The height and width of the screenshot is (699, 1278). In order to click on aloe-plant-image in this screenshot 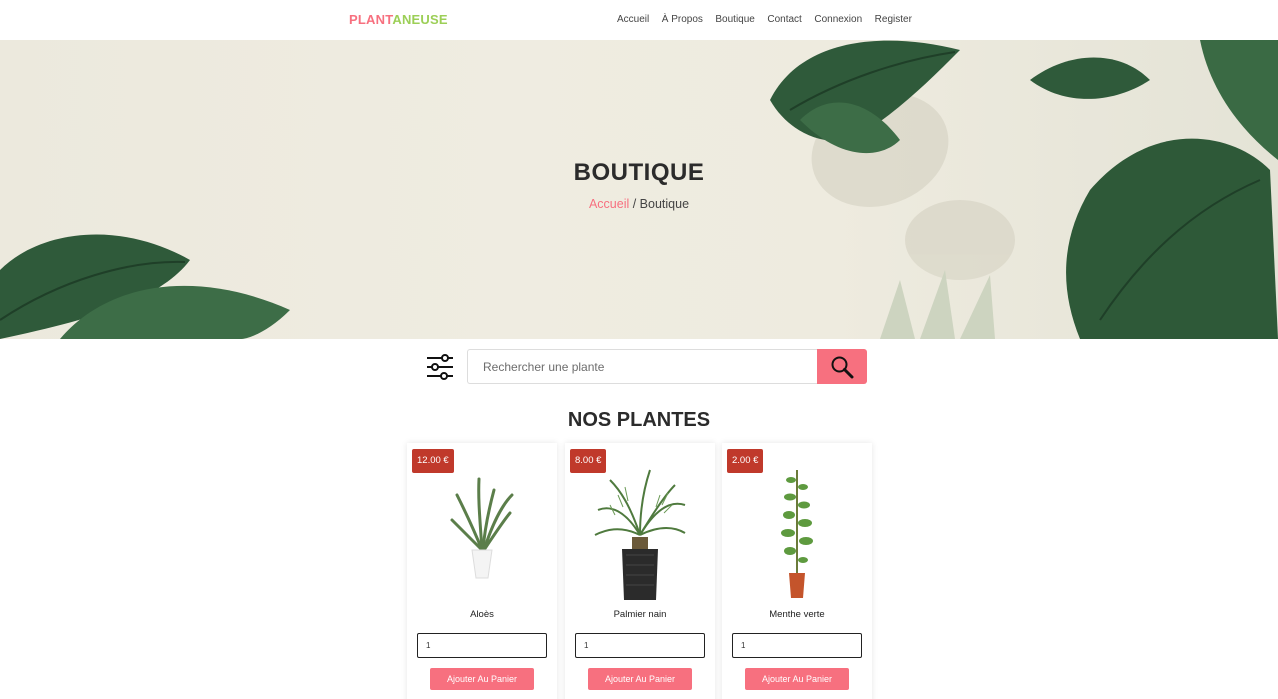, I will do `click(482, 535)`.